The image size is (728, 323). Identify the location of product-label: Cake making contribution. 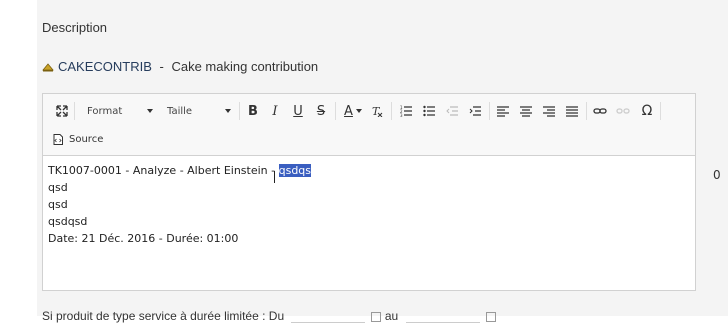
(245, 66).